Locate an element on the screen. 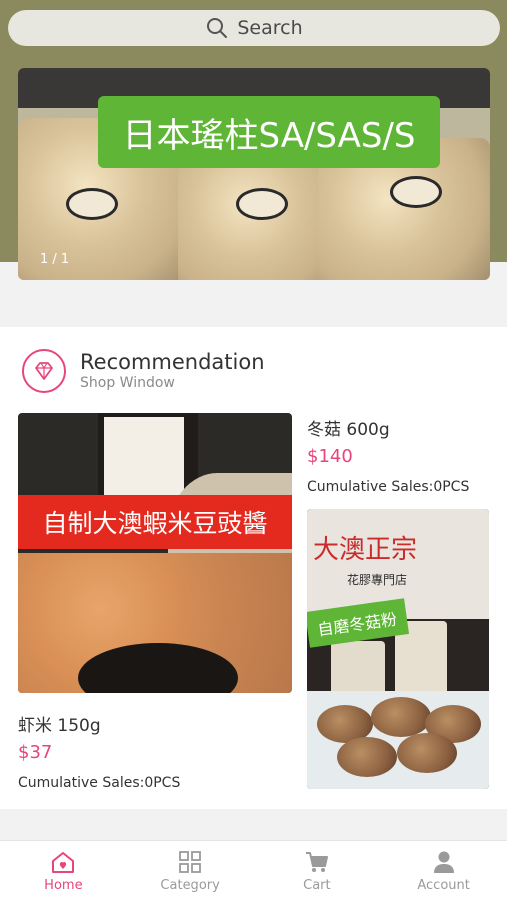  shop-logo-text: 大澳正宗 is located at coordinates (365, 550).